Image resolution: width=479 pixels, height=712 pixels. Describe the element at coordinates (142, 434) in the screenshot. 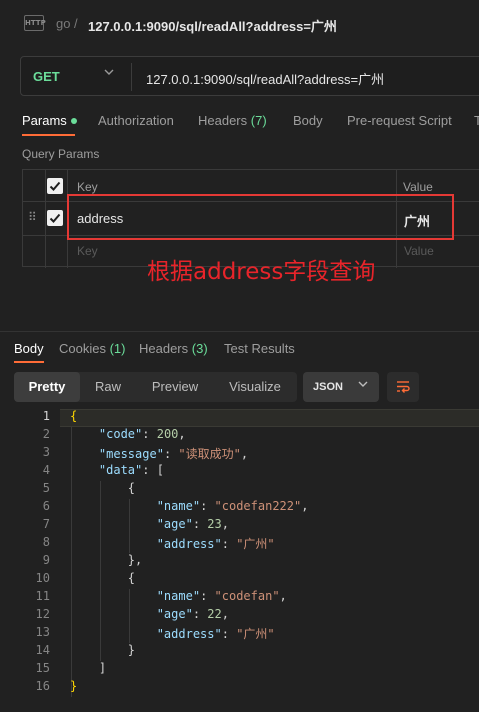

I see `code-line: "code": 200,` at that location.